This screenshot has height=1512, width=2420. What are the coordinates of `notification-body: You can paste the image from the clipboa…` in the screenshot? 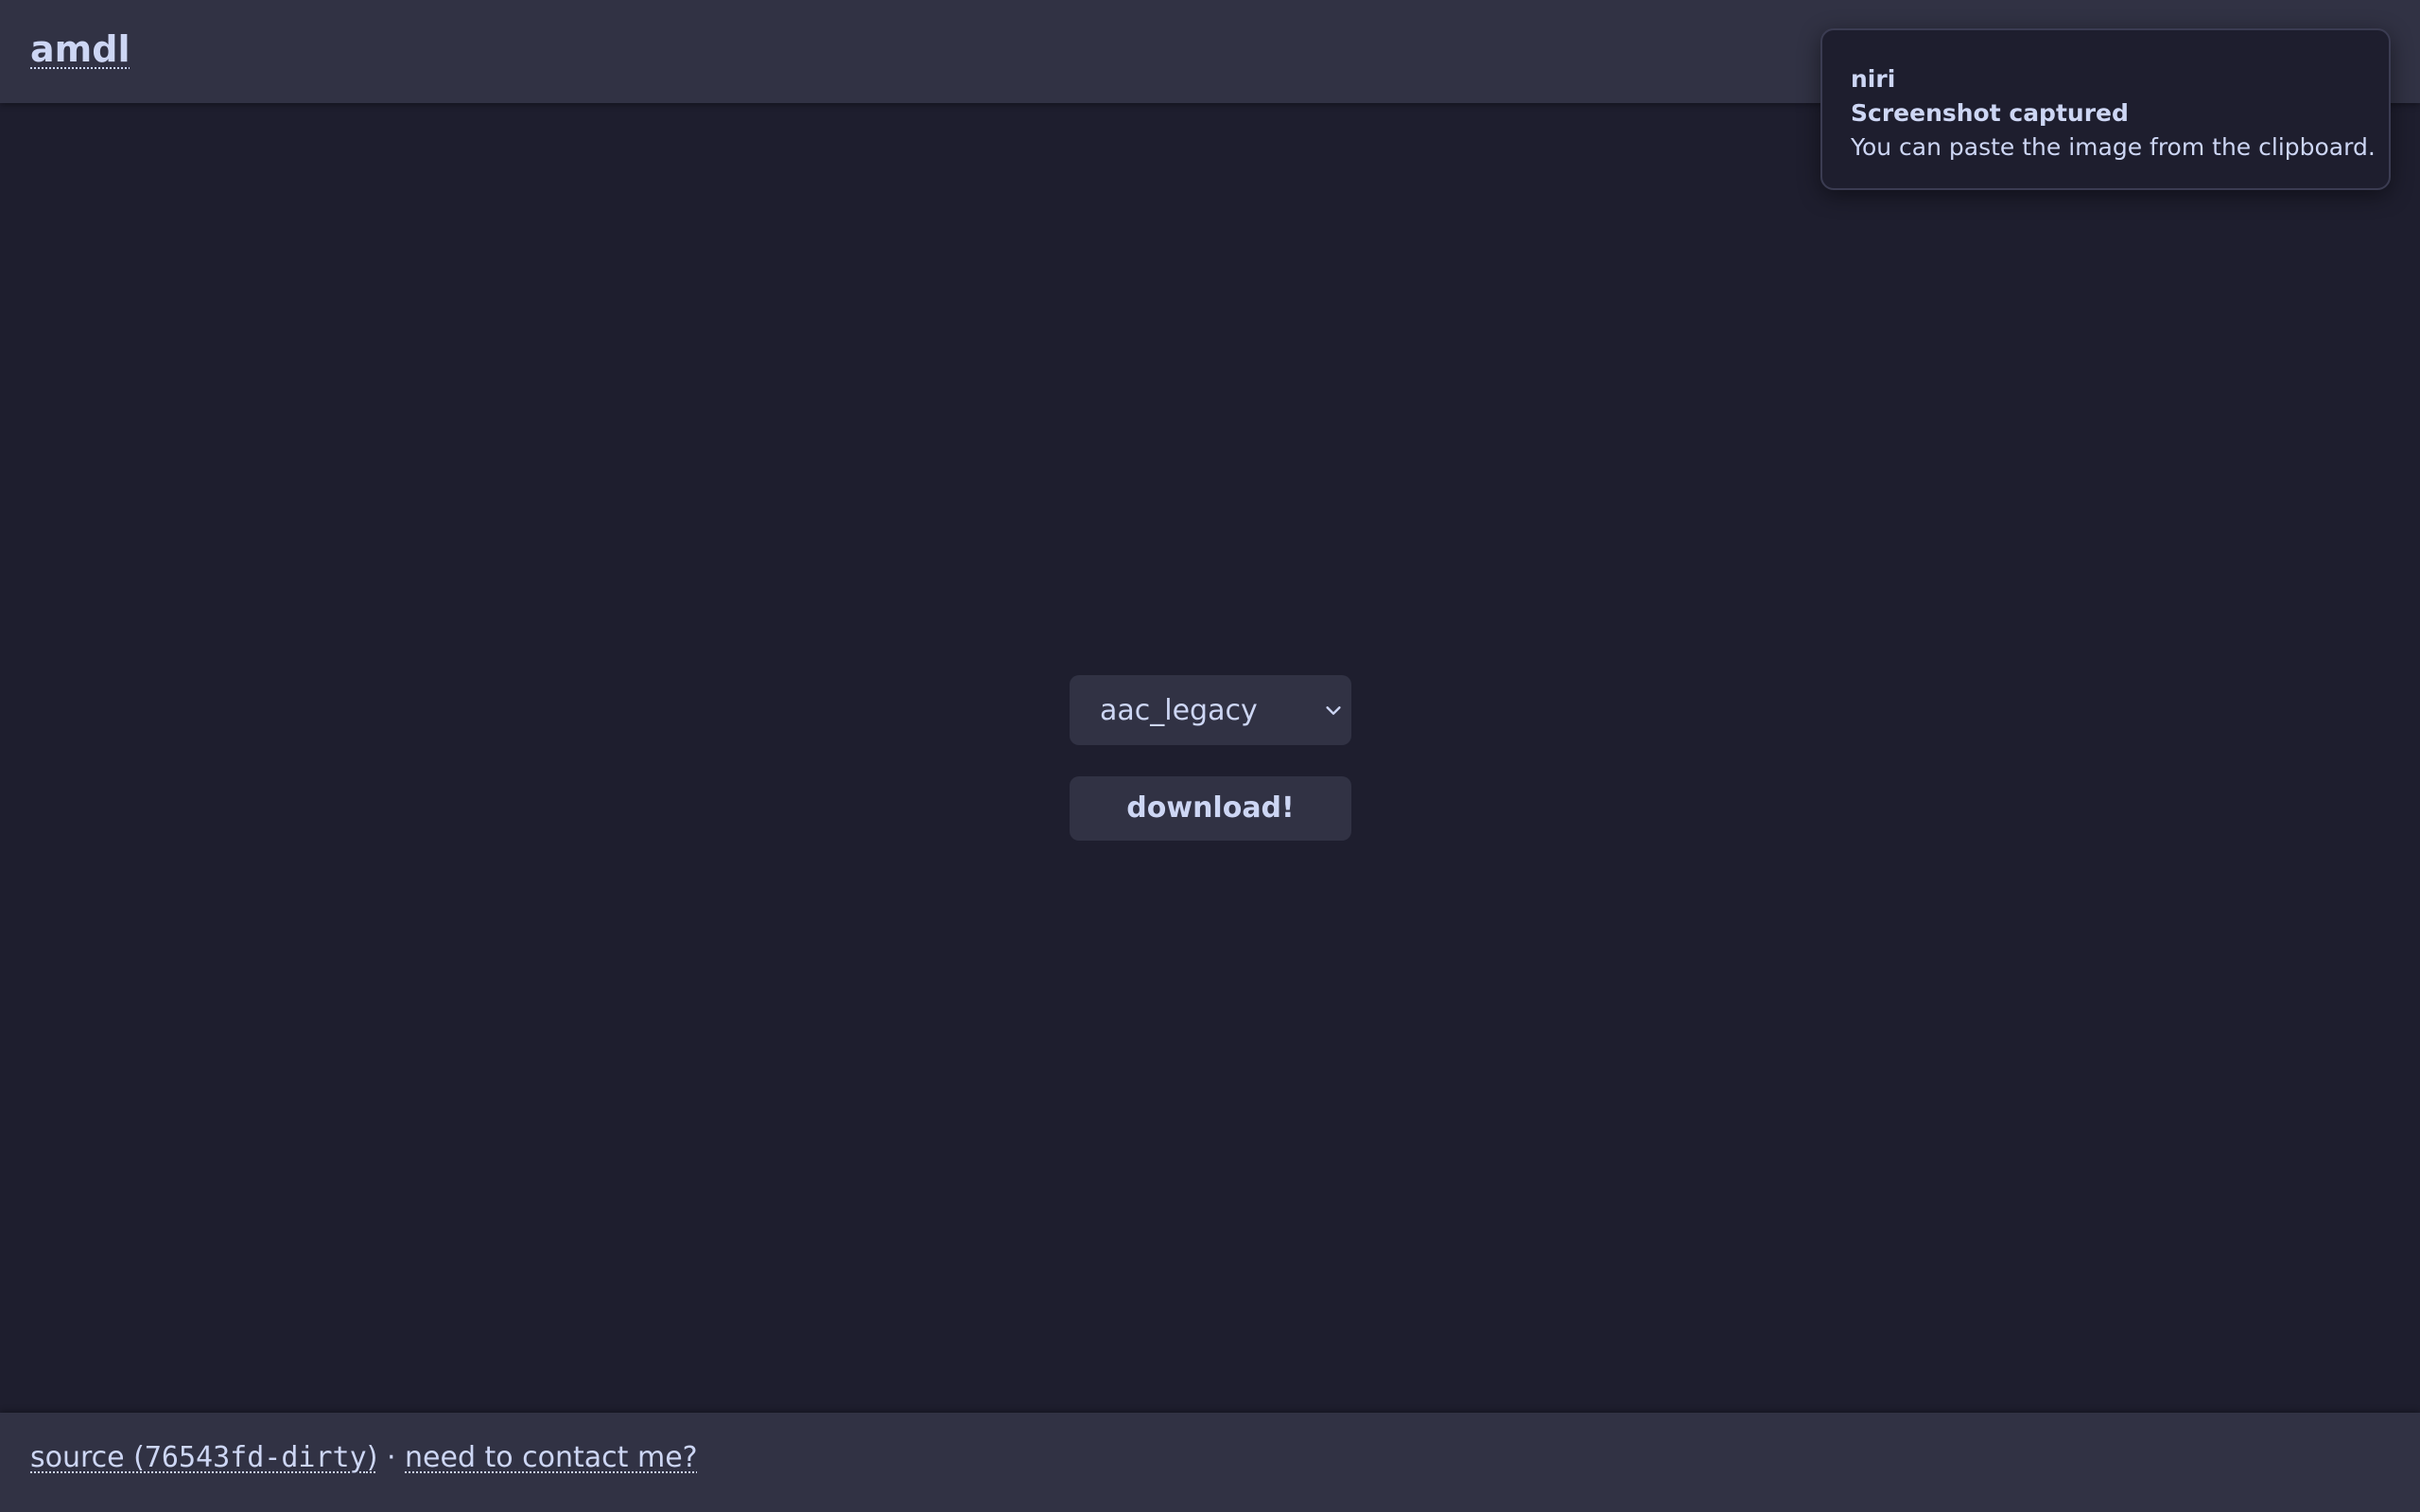 It's located at (2114, 147).